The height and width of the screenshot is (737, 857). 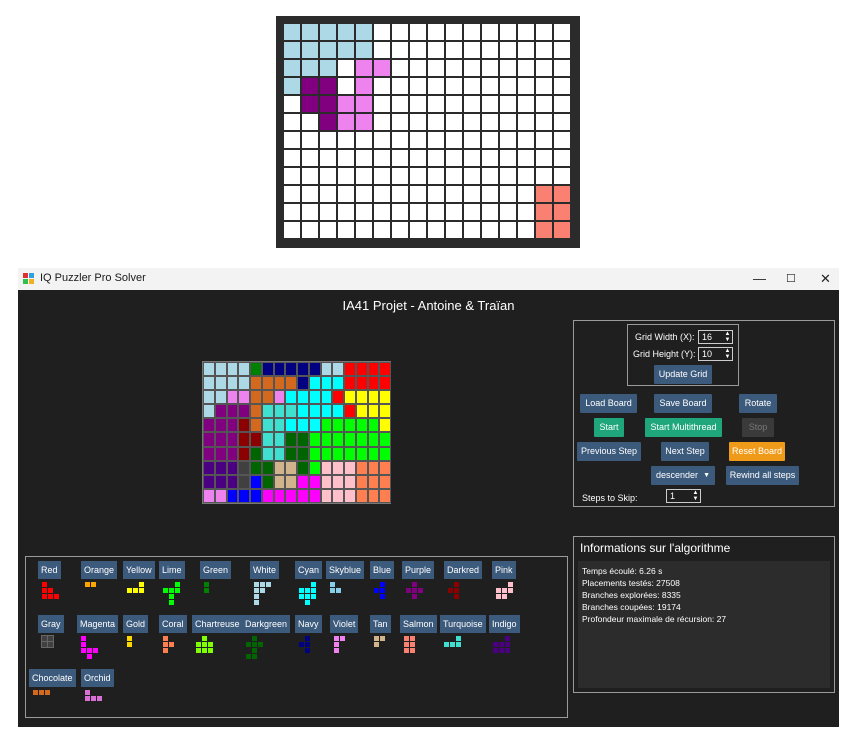 I want to click on piece-button-coral: Coral, so click(x=173, y=624).